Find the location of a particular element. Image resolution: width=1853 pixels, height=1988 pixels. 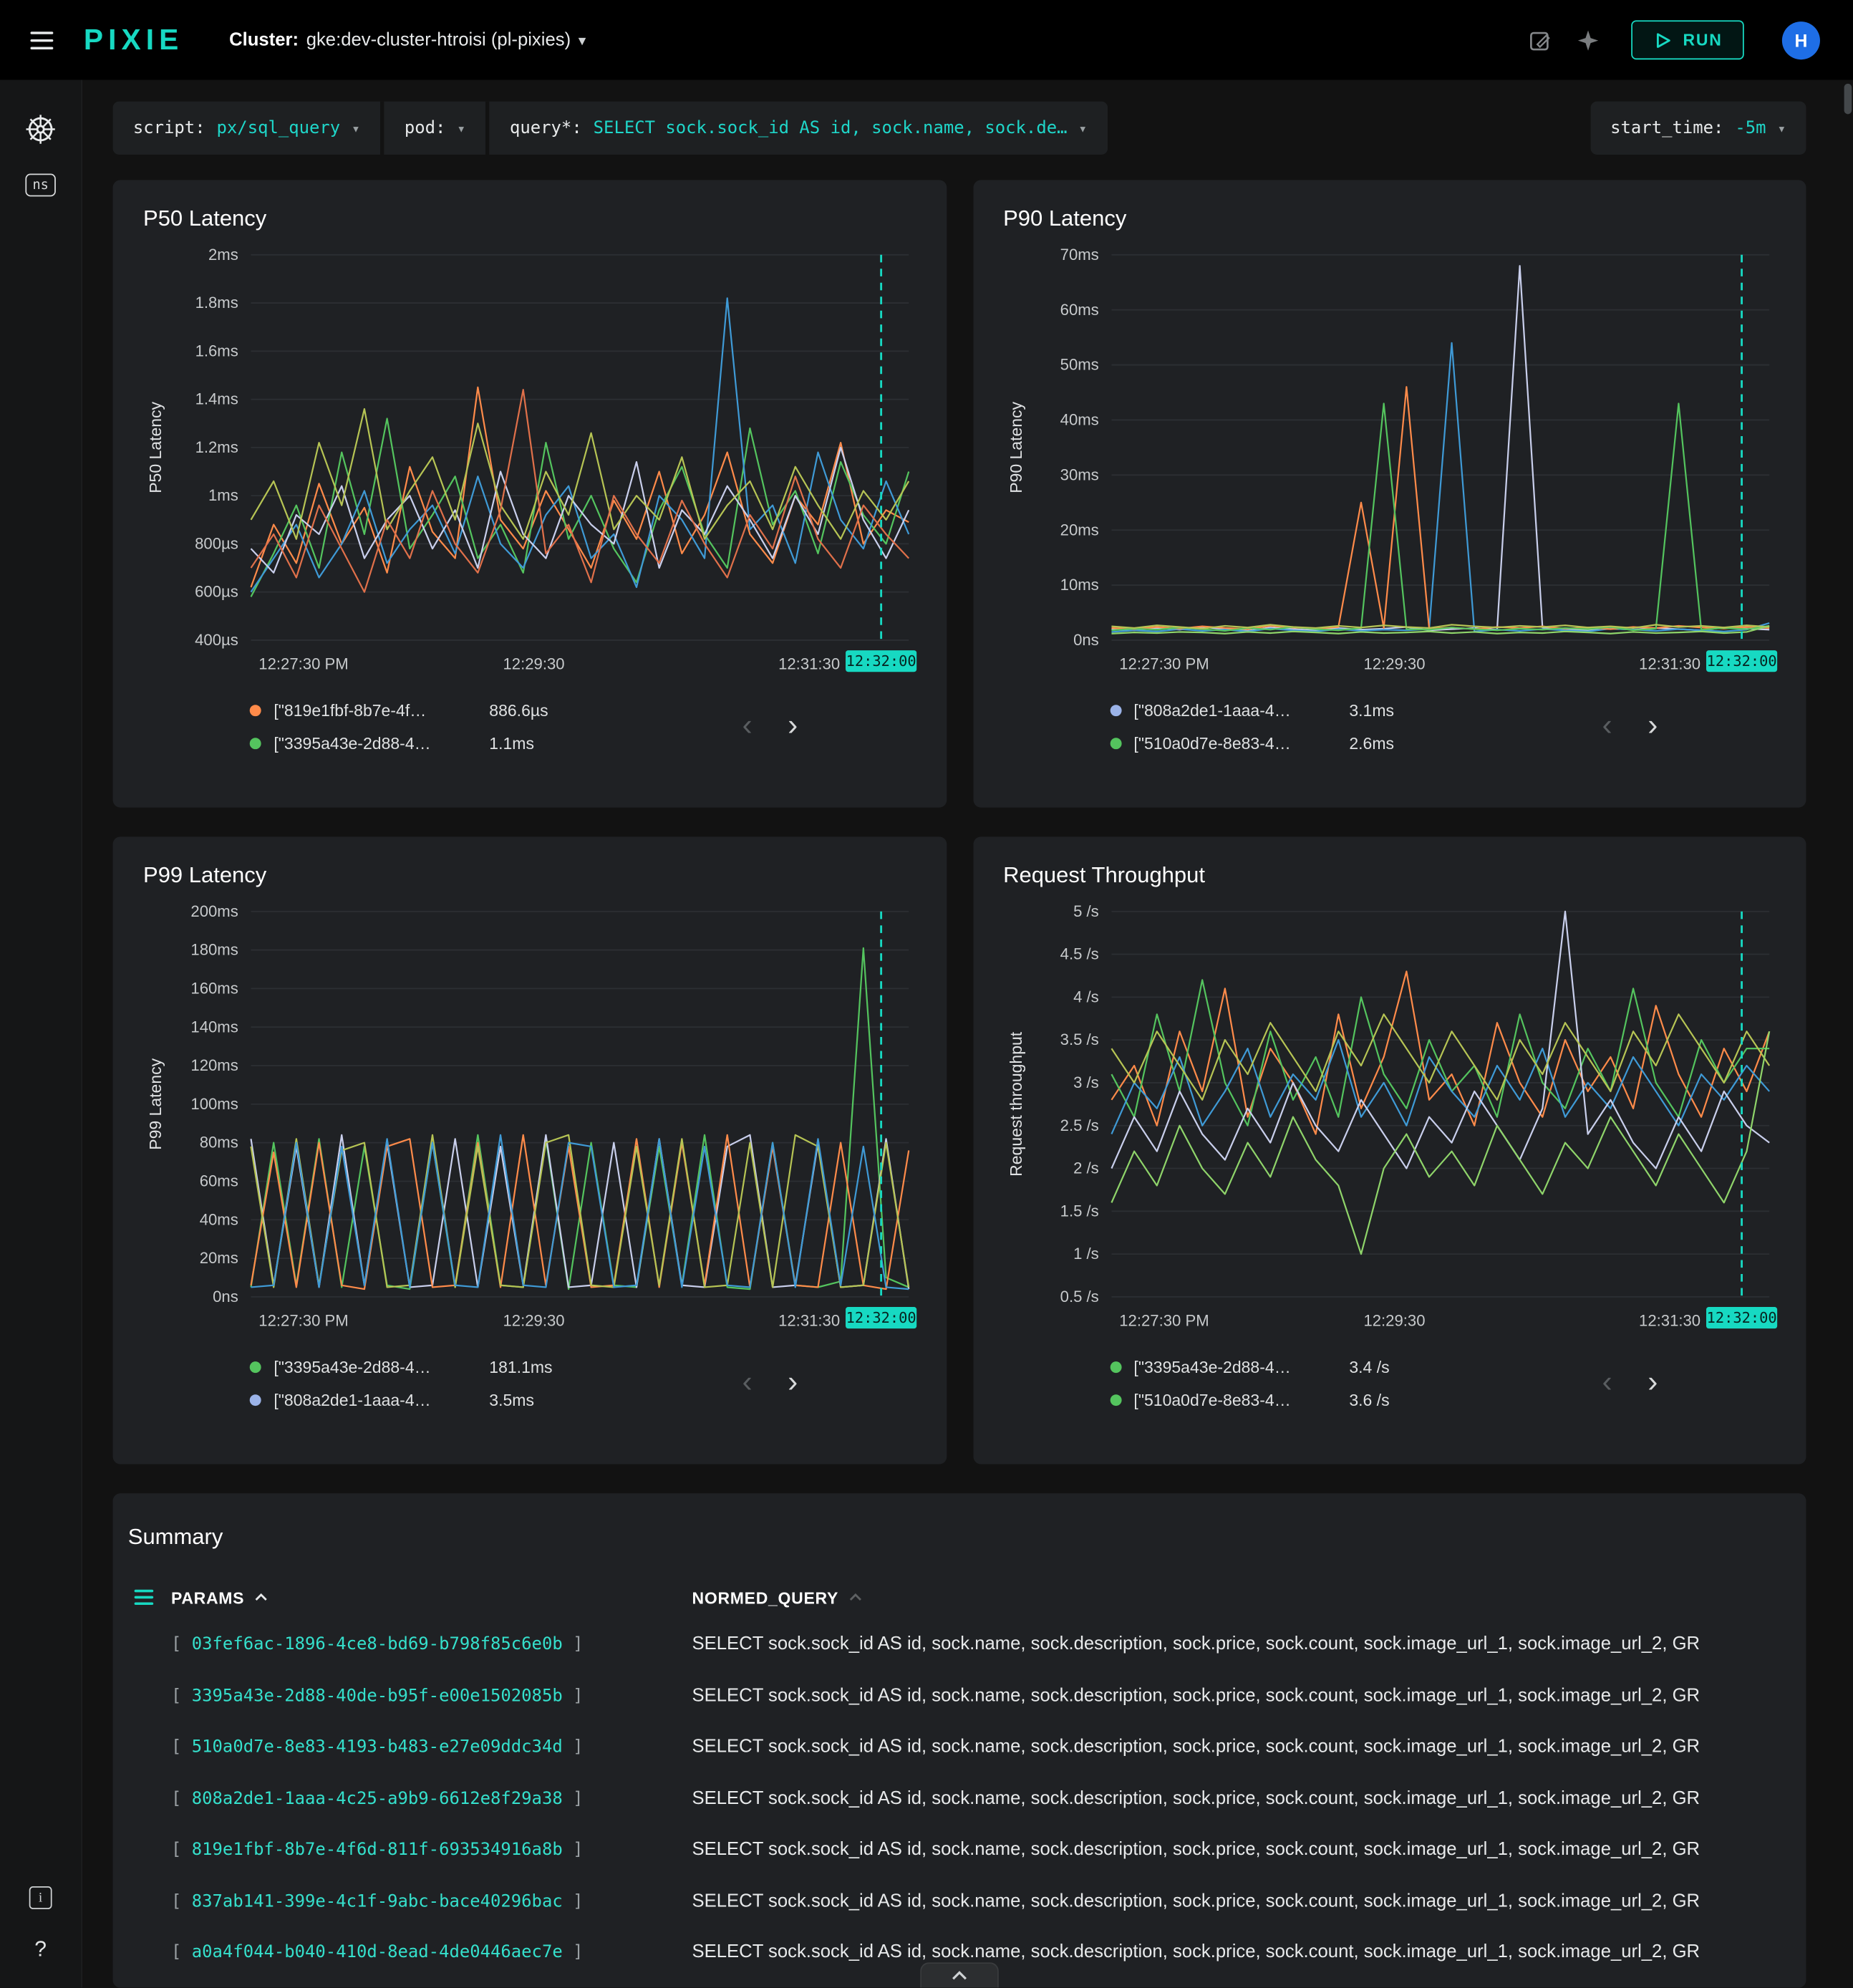

pod-selector: pod: ▾ is located at coordinates (437, 128).